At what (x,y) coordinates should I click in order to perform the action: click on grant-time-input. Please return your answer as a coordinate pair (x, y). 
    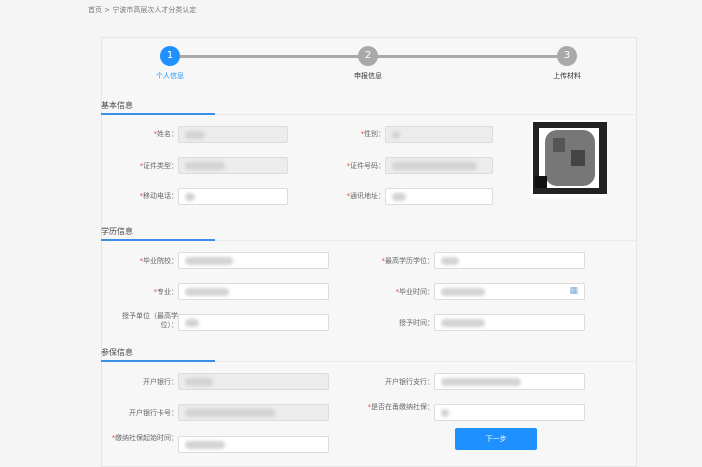
    Looking at the image, I should click on (509, 322).